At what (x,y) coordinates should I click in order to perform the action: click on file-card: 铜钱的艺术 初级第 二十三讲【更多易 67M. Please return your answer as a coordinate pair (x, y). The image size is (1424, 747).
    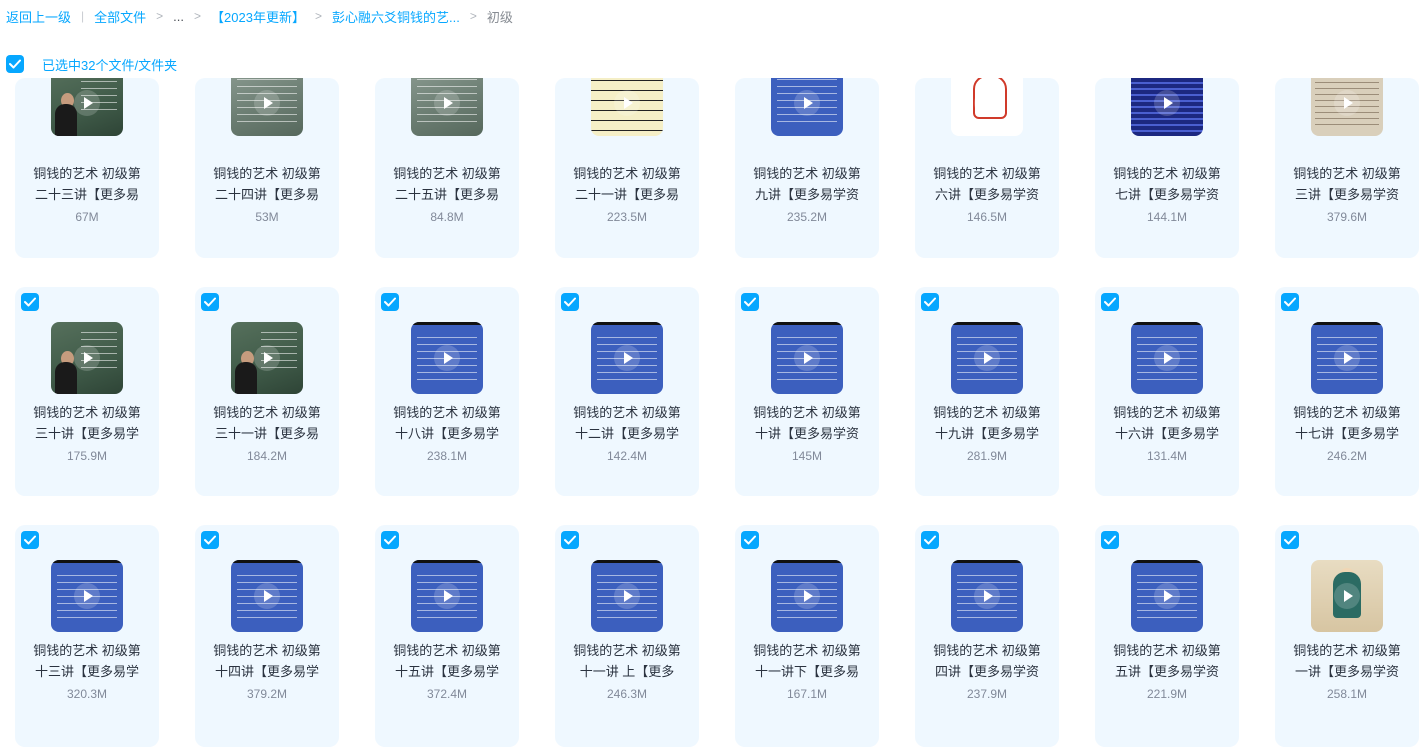
    Looking at the image, I should click on (87, 168).